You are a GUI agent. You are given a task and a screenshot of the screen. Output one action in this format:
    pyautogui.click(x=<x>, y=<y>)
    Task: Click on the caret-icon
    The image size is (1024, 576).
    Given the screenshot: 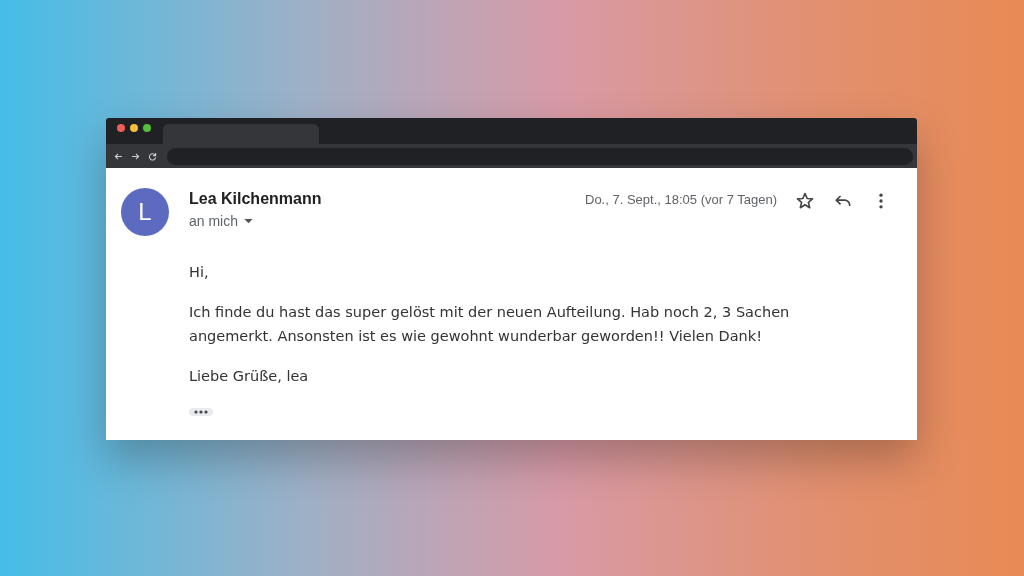 What is the action you would take?
    pyautogui.click(x=249, y=221)
    